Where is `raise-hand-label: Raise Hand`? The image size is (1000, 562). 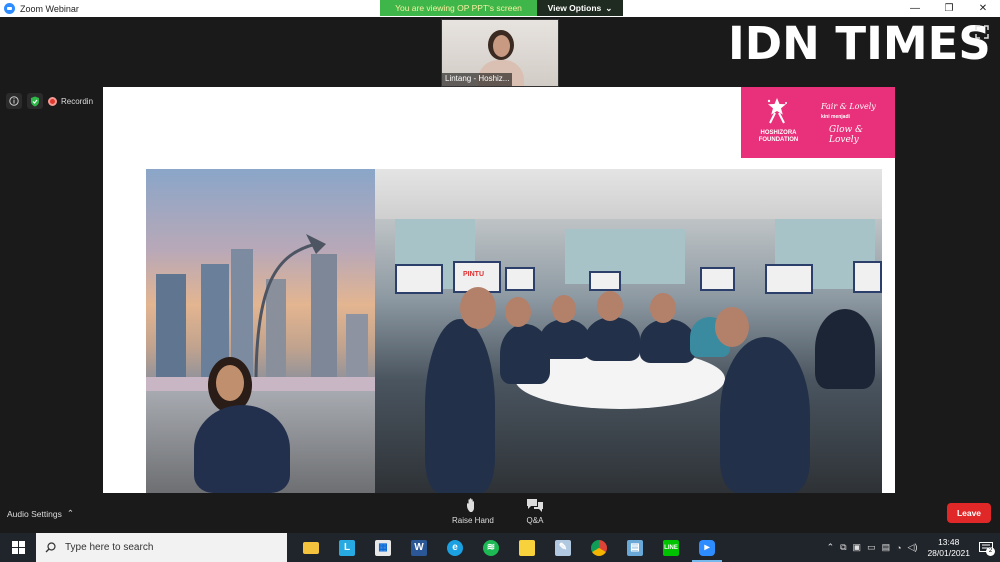
raise-hand-label: Raise Hand is located at coordinates (473, 520).